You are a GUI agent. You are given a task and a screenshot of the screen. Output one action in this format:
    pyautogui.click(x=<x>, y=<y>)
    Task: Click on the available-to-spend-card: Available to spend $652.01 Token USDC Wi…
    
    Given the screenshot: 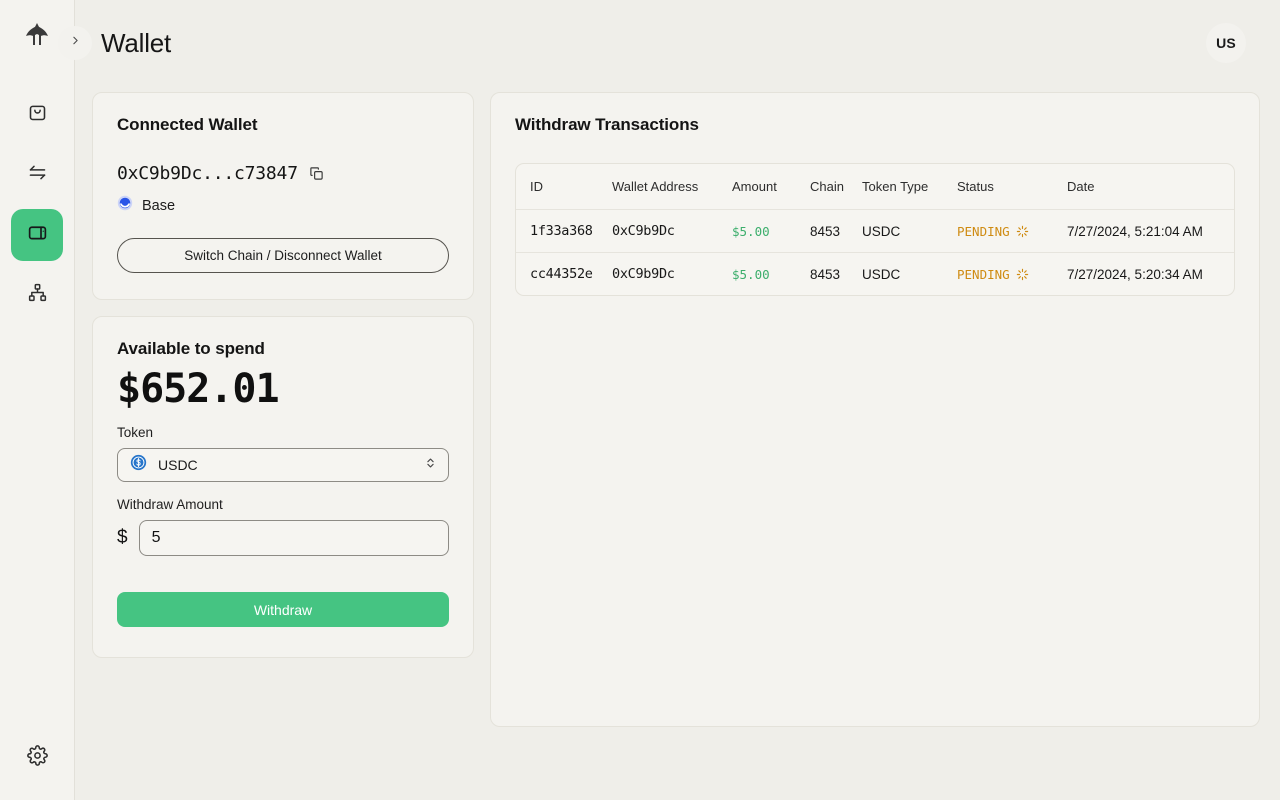 What is the action you would take?
    pyautogui.click(x=283, y=487)
    